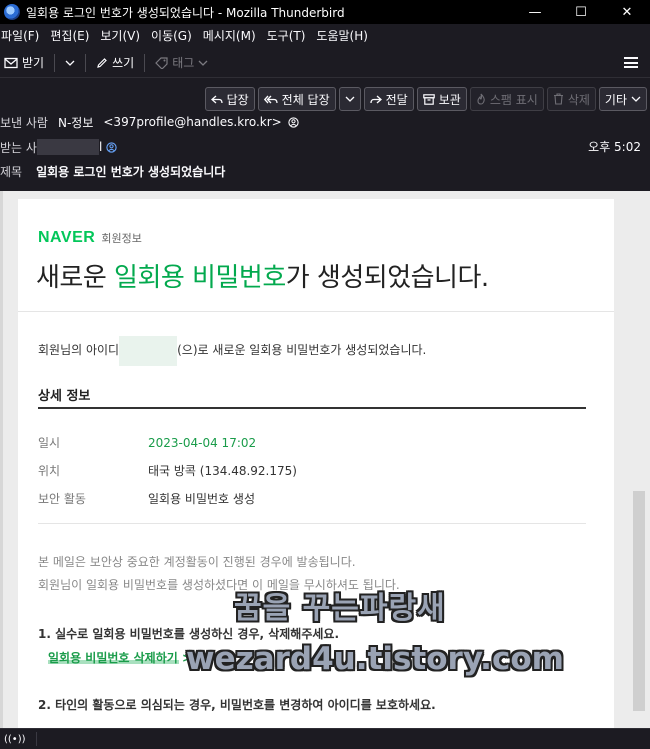  I want to click on reply-all-button: 전체 답장, so click(296, 99).